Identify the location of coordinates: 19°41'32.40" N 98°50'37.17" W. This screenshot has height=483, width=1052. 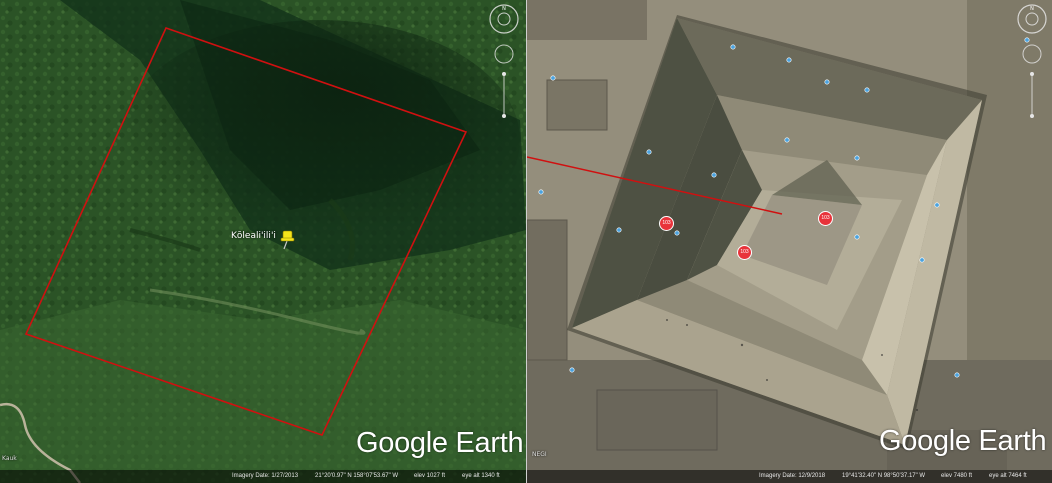
(884, 476).